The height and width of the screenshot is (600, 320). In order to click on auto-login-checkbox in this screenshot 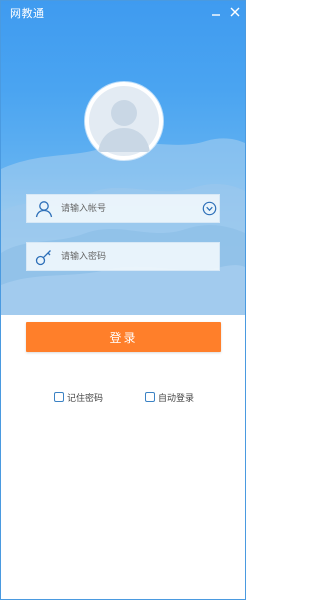, I will do `click(150, 397)`.